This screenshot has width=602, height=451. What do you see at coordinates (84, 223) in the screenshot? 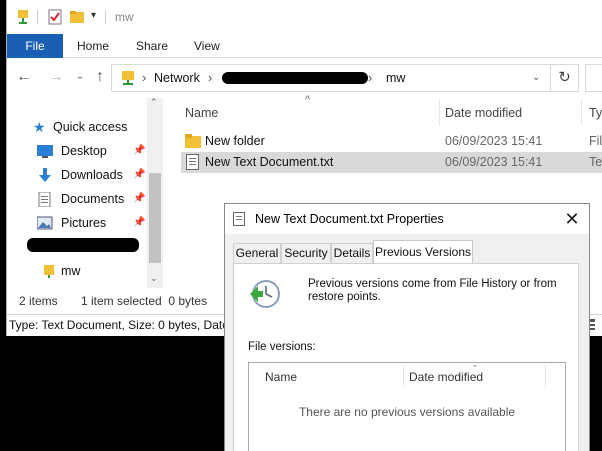
I see `sidebar-item-label: Pictures` at bounding box center [84, 223].